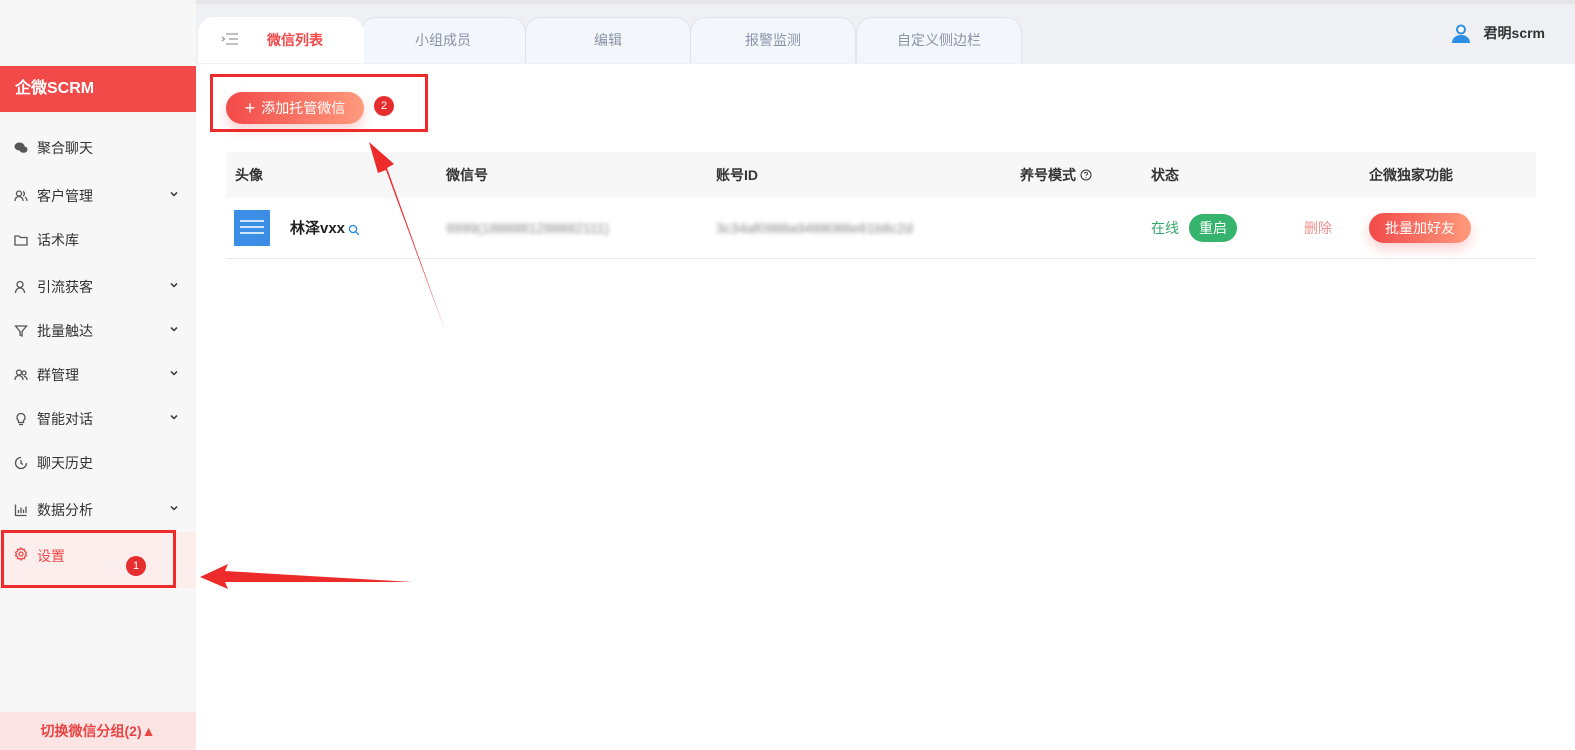 The height and width of the screenshot is (750, 1575). Describe the element at coordinates (58, 240) in the screenshot. I see `sidebar-item-label: 话术库` at that location.